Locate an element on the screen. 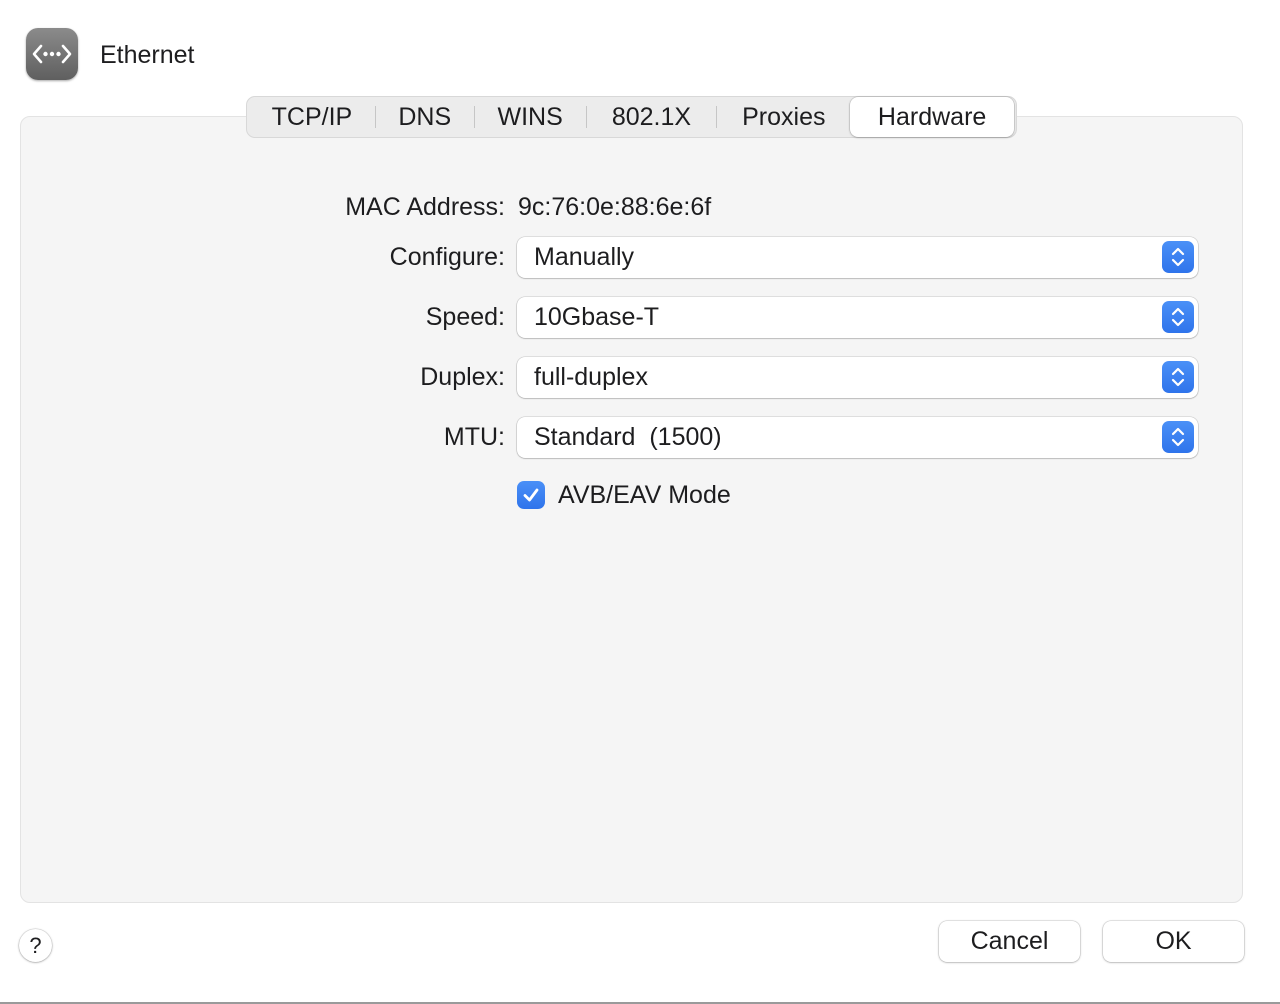 The height and width of the screenshot is (1004, 1280). help-button: ? is located at coordinates (35, 945).